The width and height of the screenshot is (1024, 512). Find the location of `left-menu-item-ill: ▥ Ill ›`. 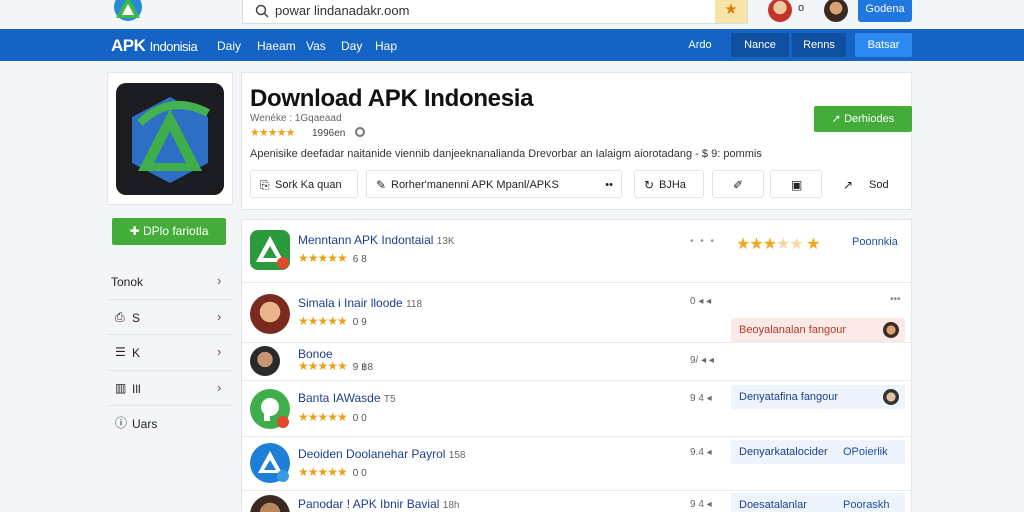

left-menu-item-ill: ▥ Ill › is located at coordinates (170, 388).